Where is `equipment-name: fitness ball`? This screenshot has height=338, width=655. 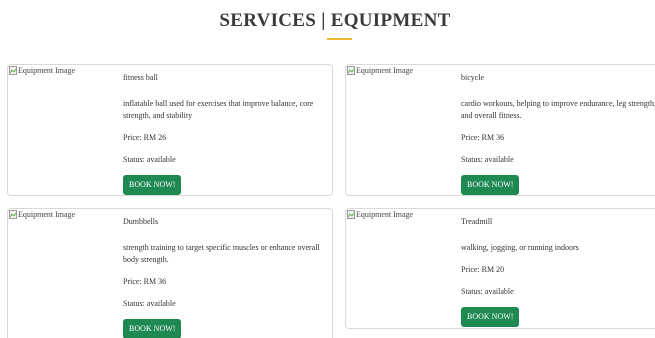
equipment-name: fitness ball is located at coordinates (140, 77).